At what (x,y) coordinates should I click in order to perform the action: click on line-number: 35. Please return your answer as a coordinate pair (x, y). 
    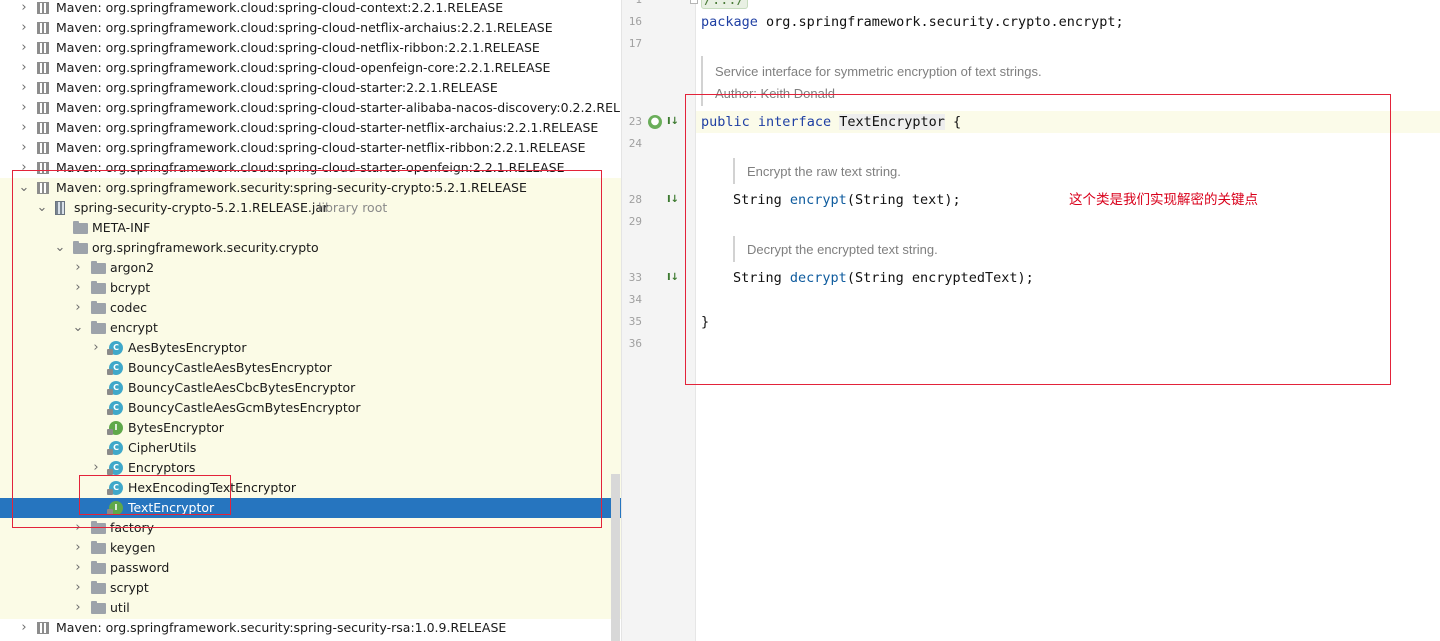
    Looking at the image, I should click on (635, 321).